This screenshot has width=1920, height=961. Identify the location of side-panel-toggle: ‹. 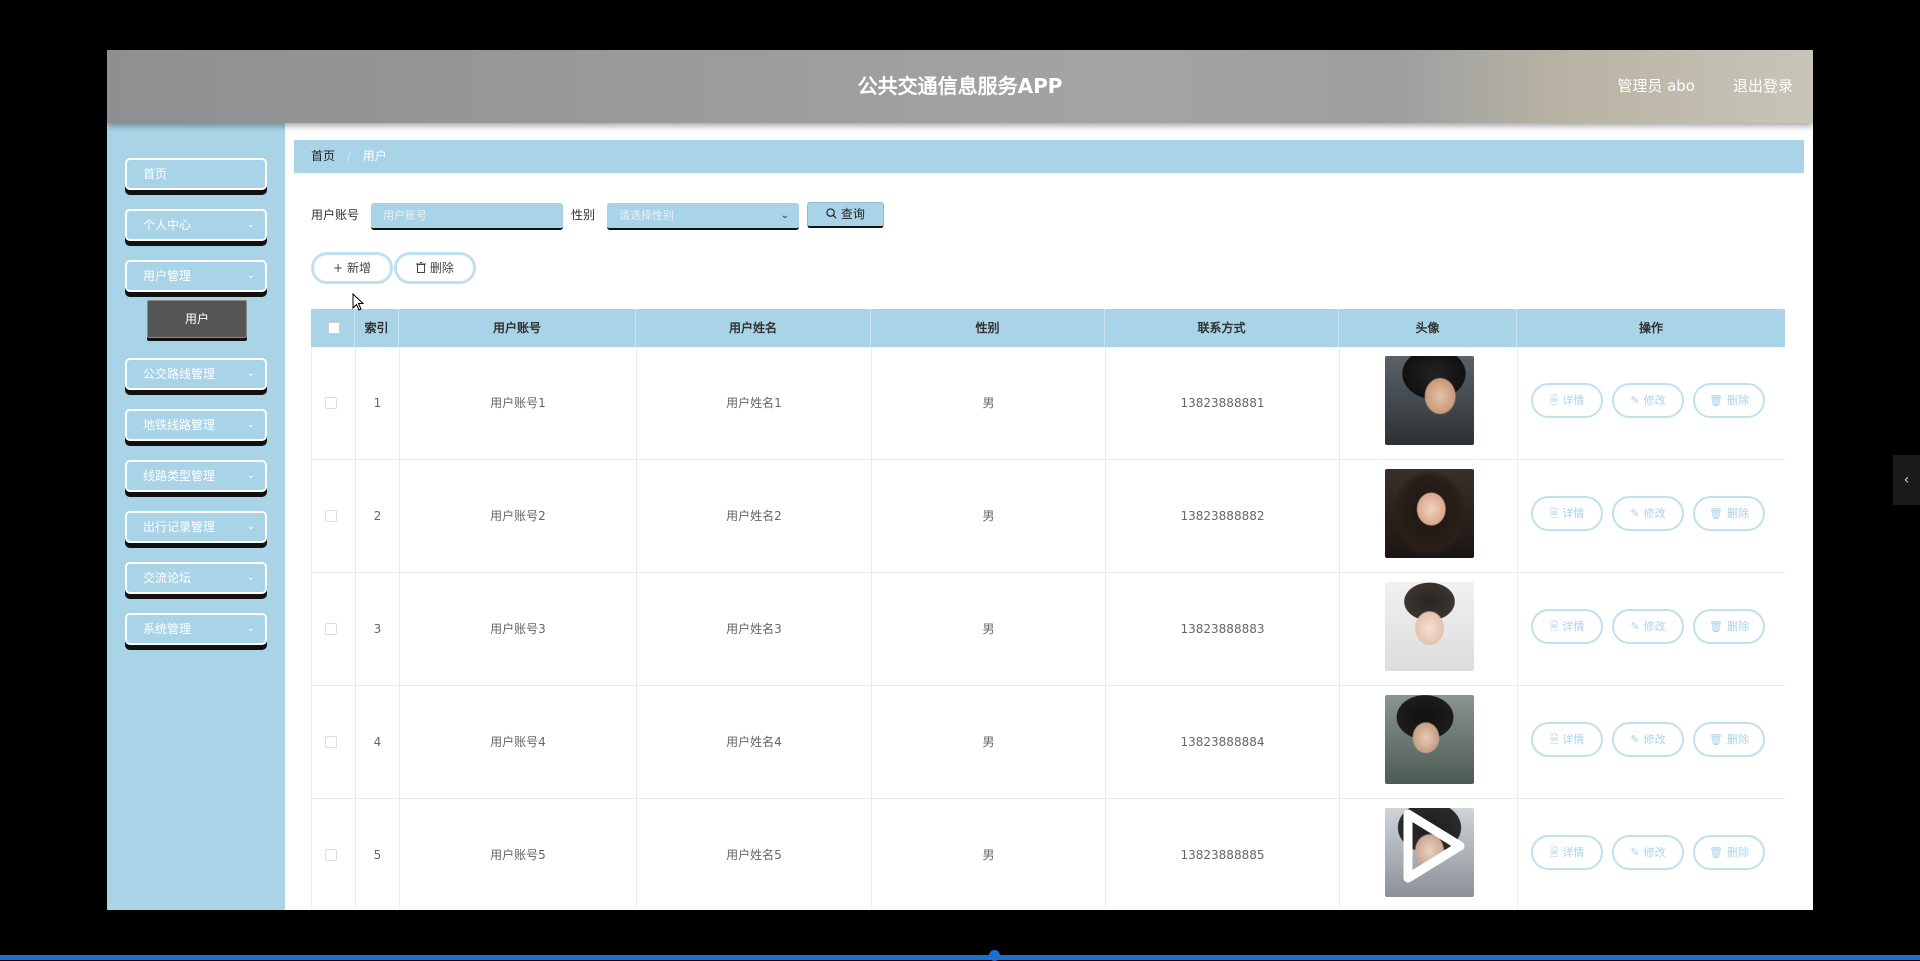
(1906, 480).